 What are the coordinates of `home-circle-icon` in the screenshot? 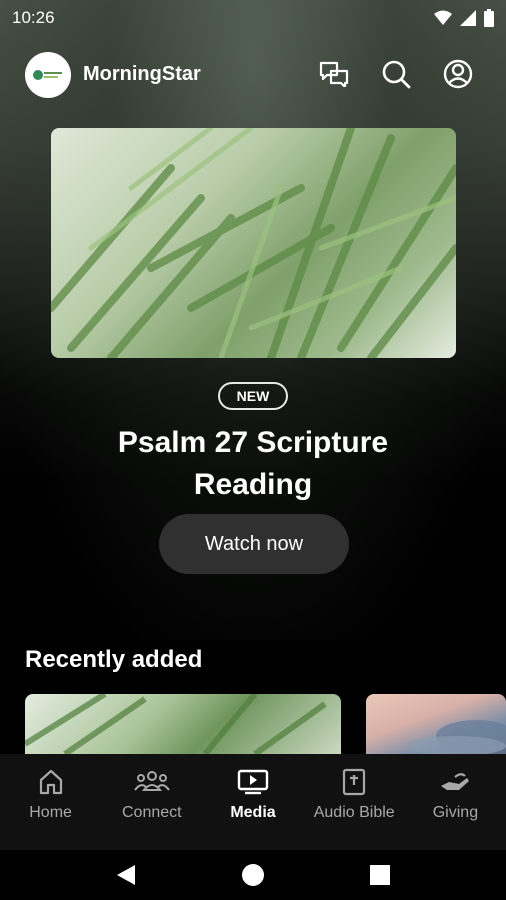 It's located at (253, 875).